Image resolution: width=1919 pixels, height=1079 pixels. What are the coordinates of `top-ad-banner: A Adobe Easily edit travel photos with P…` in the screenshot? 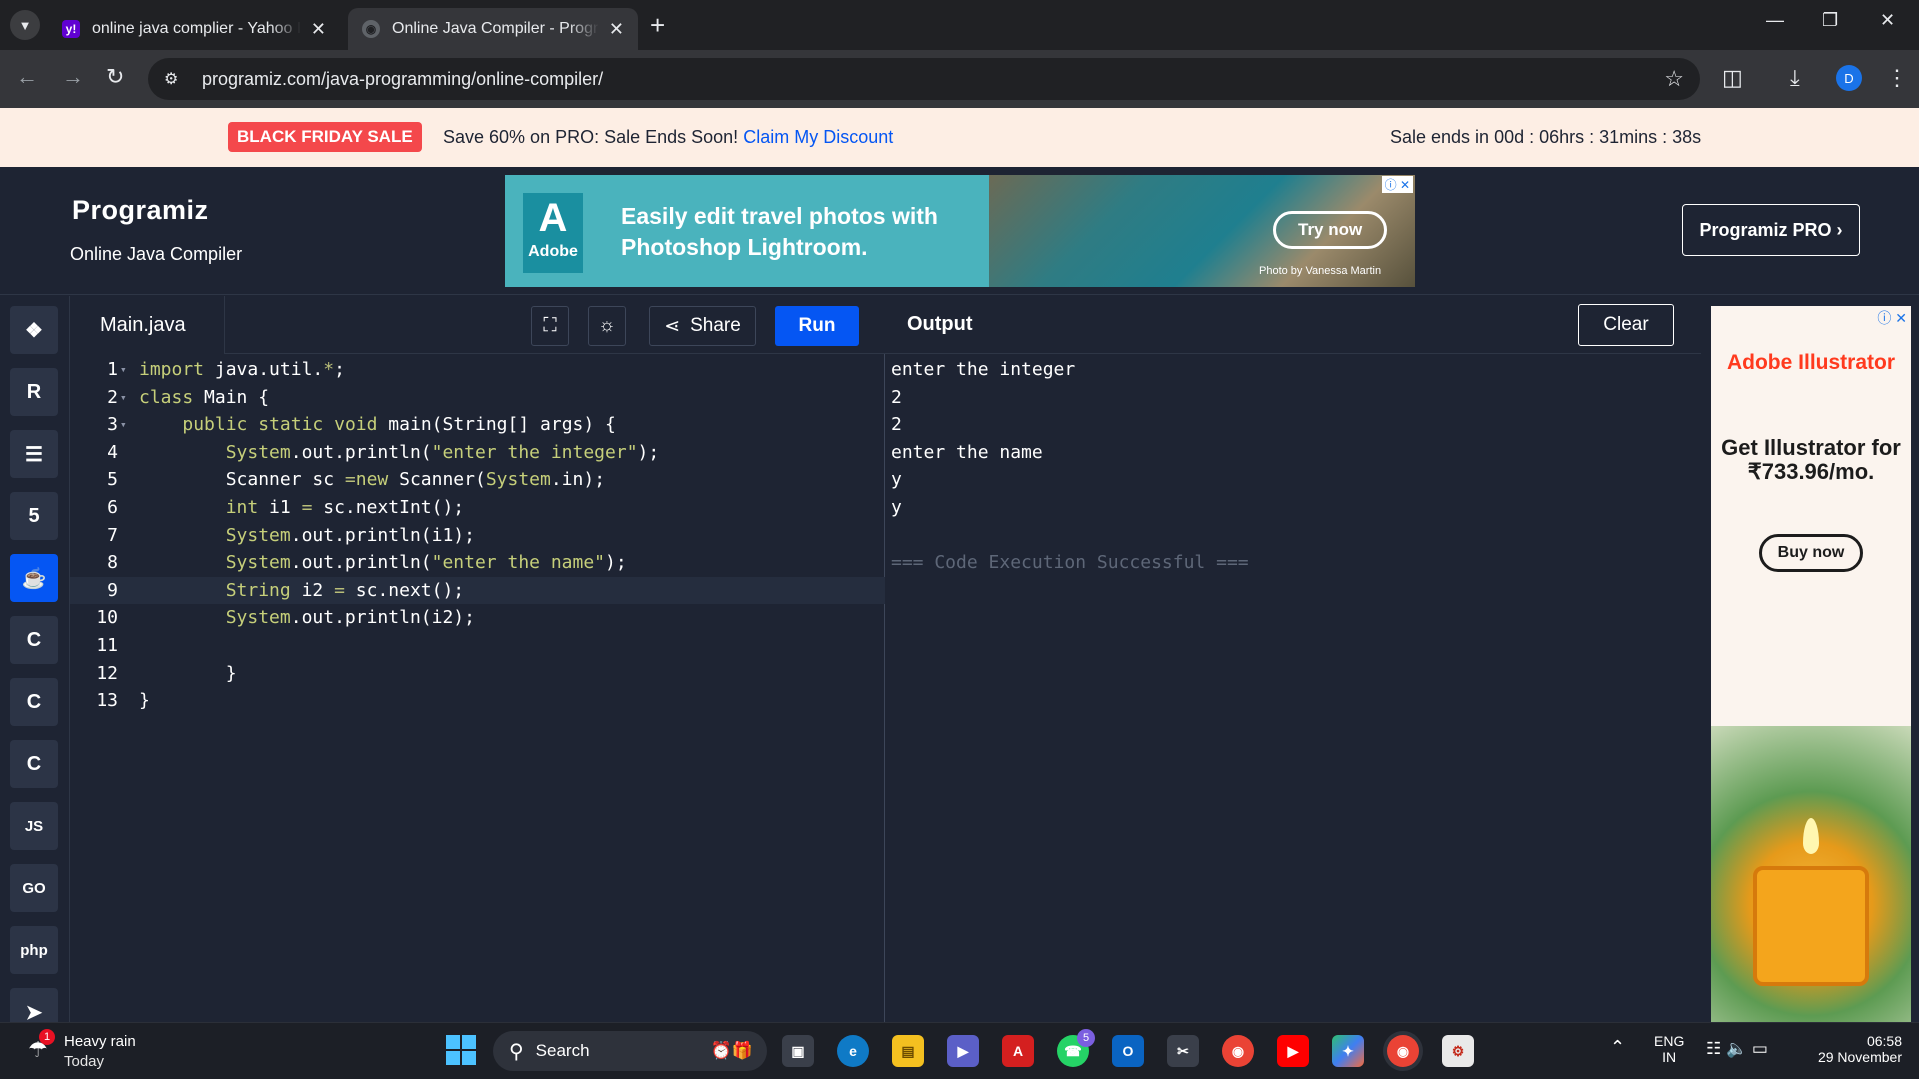 It's located at (960, 231).